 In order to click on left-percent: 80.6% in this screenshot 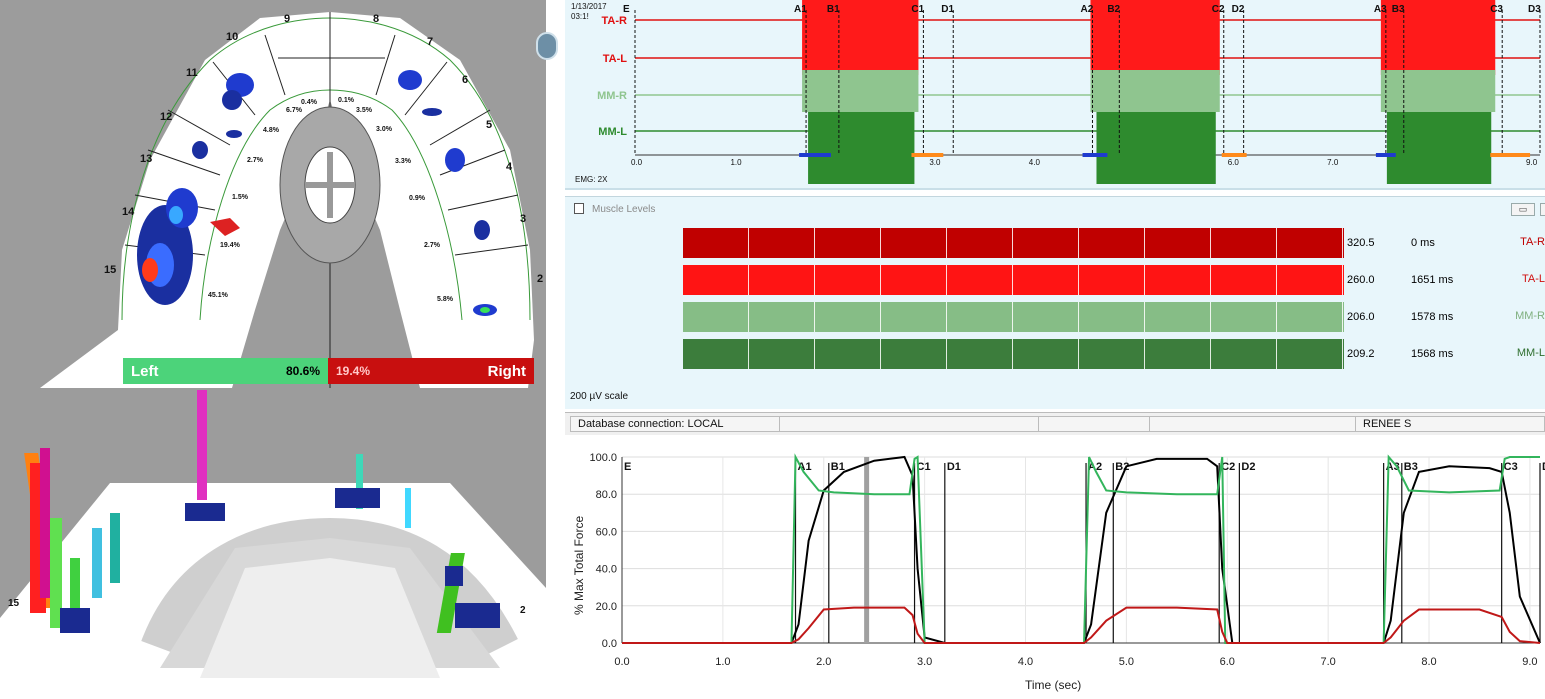, I will do `click(302, 371)`.